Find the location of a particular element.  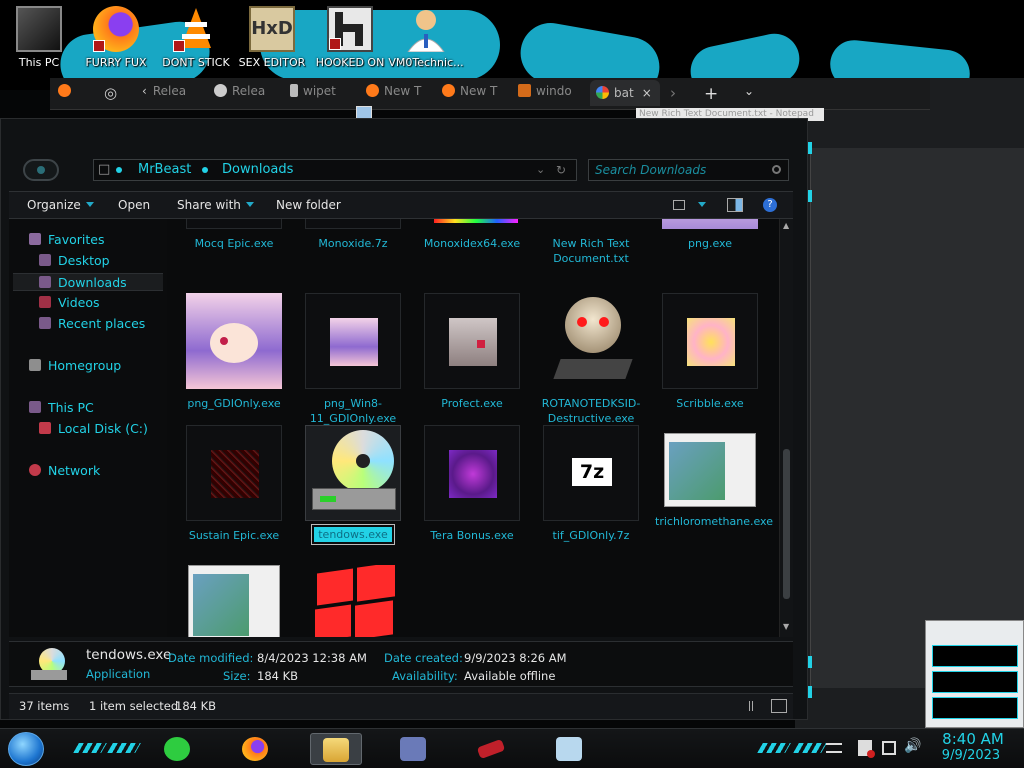

taskbar-app-firefox is located at coordinates (256, 749).